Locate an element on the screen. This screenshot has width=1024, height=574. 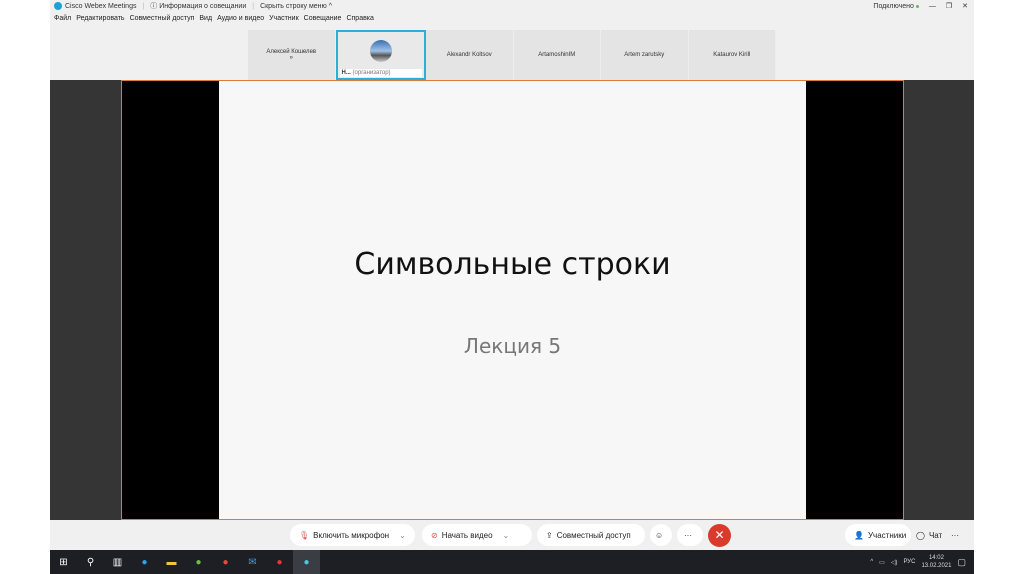
slide-subtitle: Лекция 5 is located at coordinates (512, 346).